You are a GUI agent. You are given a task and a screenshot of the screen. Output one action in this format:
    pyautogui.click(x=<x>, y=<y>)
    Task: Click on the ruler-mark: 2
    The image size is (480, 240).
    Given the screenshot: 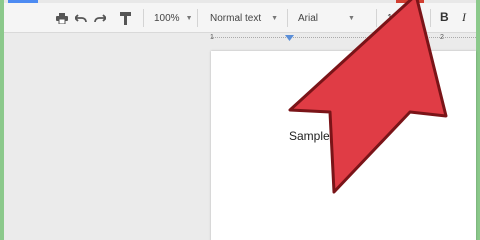 What is the action you would take?
    pyautogui.click(x=442, y=37)
    